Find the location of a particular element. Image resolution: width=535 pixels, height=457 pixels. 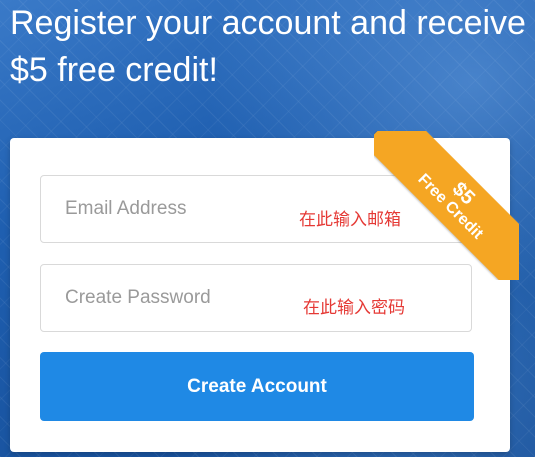

create-account-button: Create Account is located at coordinates (257, 386).